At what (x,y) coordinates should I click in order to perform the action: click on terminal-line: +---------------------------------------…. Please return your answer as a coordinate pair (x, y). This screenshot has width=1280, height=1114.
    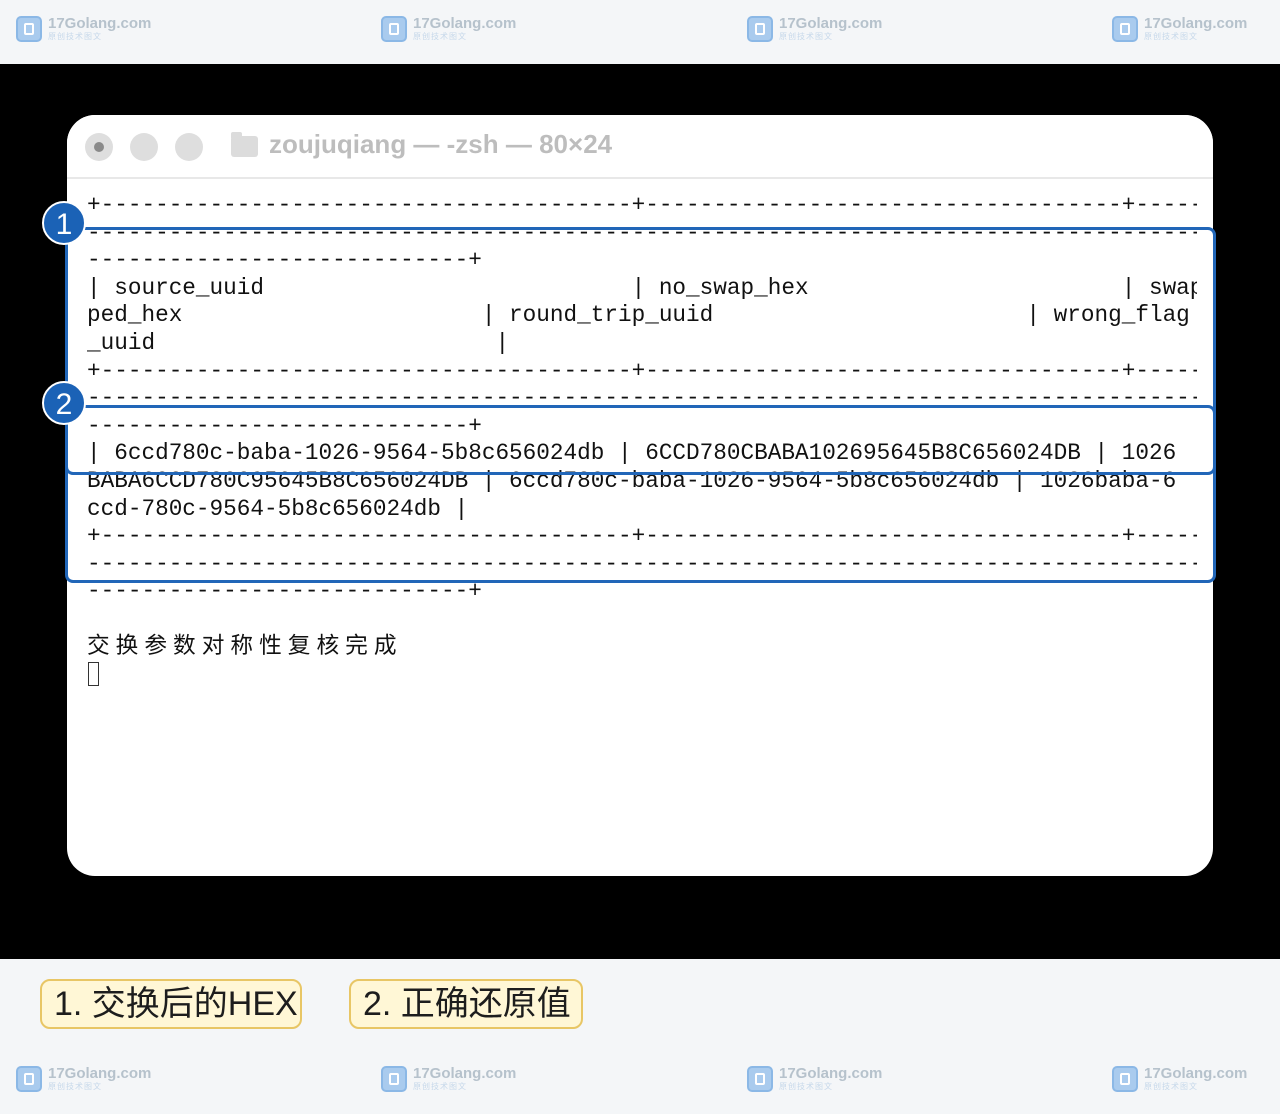
    Looking at the image, I should click on (642, 205).